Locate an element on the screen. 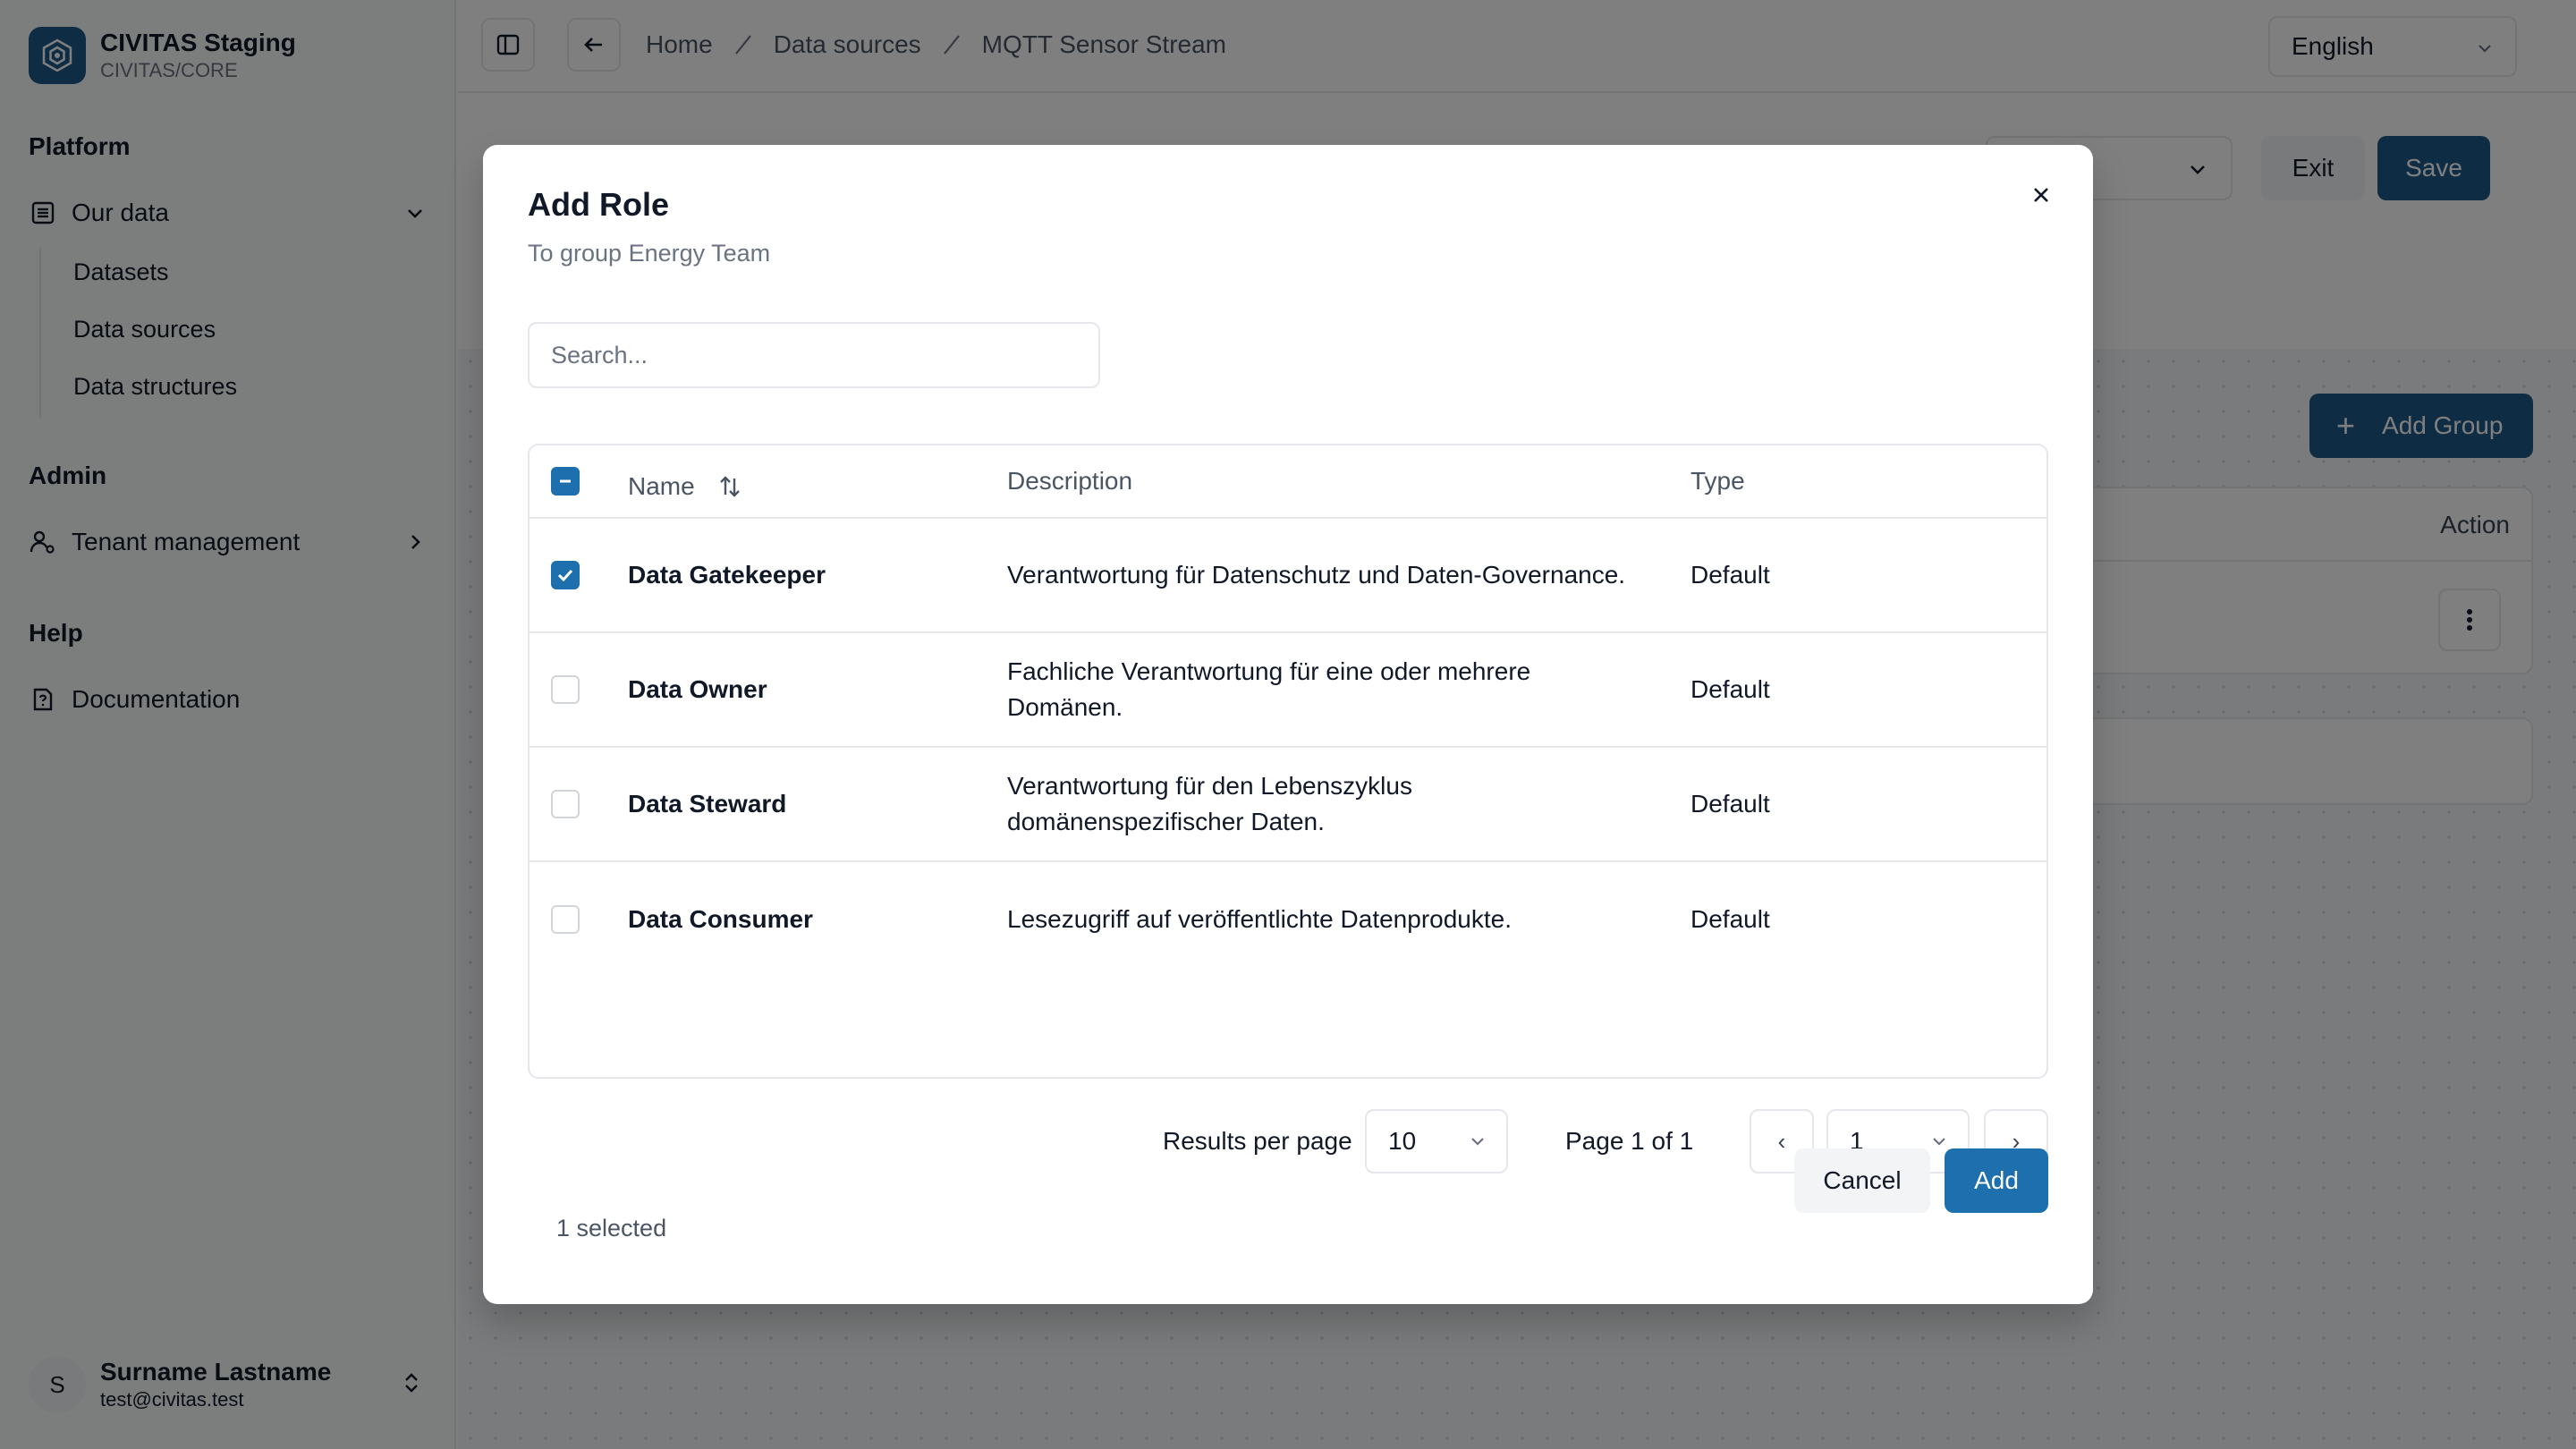 The height and width of the screenshot is (1449, 2576). dialog-subtitle: To group Energy Team is located at coordinates (649, 253).